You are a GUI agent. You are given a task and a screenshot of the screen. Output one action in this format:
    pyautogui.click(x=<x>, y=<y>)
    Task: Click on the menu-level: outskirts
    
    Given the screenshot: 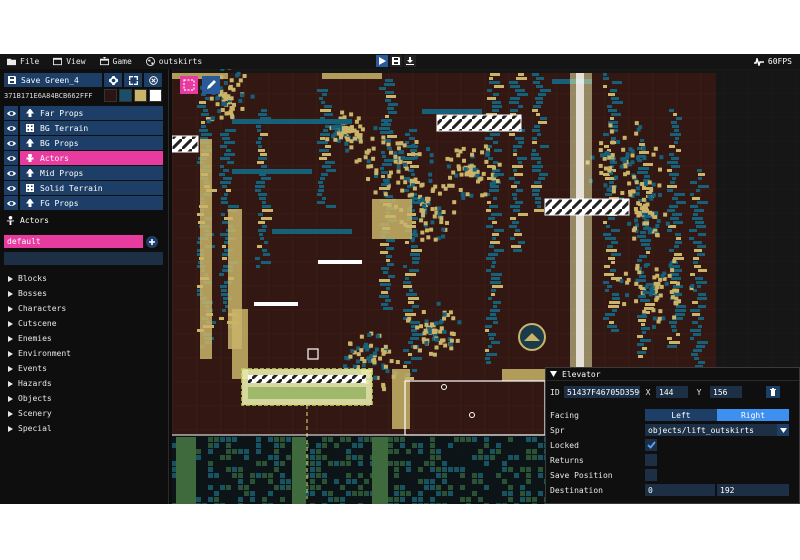 What is the action you would take?
    pyautogui.click(x=174, y=61)
    